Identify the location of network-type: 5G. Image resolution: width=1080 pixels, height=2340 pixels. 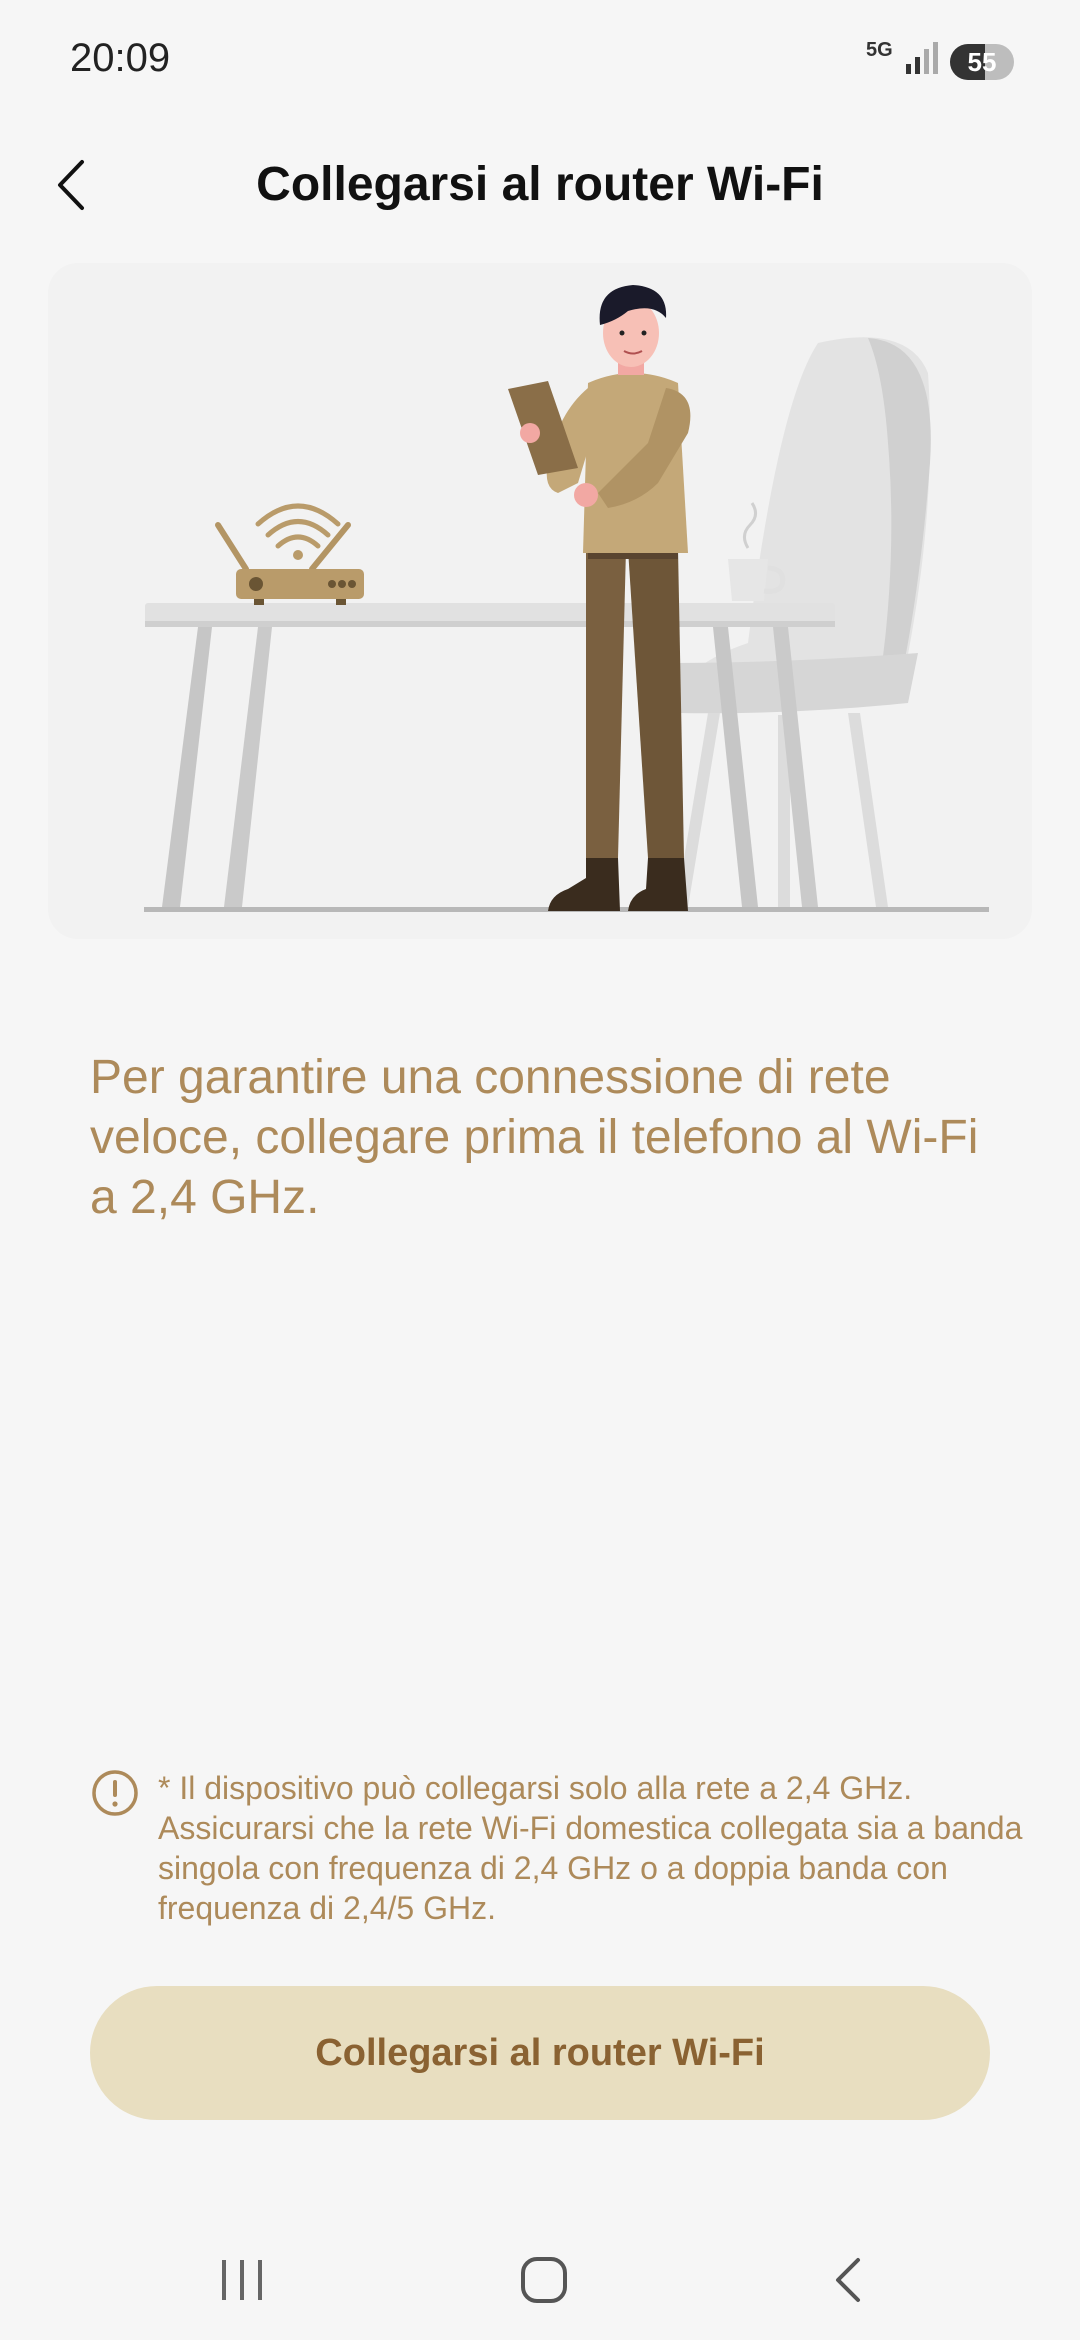
(879, 50).